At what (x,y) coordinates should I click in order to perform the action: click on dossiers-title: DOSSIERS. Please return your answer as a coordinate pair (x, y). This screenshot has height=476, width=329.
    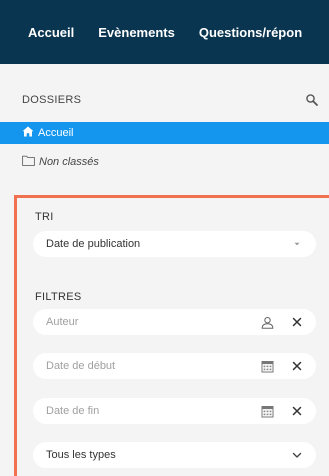
    Looking at the image, I should click on (52, 100).